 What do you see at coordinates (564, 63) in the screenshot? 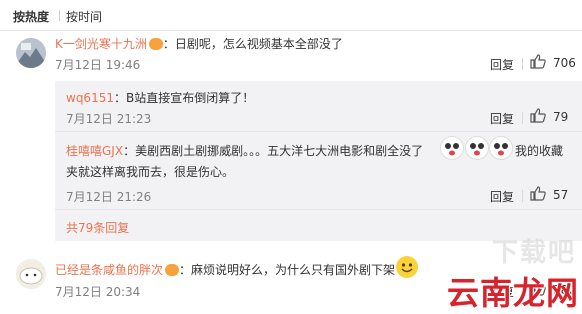
I see `like-count: 706` at bounding box center [564, 63].